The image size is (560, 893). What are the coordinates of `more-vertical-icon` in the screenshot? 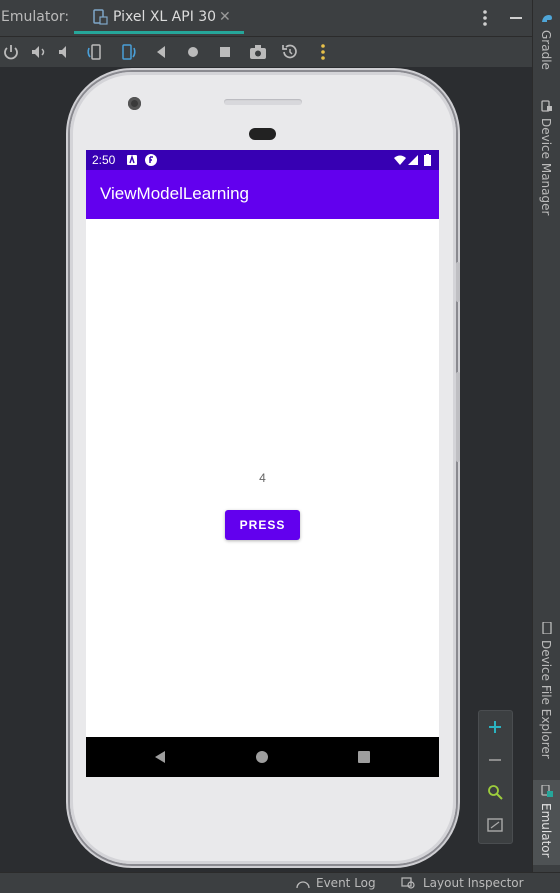 It's located at (485, 18).